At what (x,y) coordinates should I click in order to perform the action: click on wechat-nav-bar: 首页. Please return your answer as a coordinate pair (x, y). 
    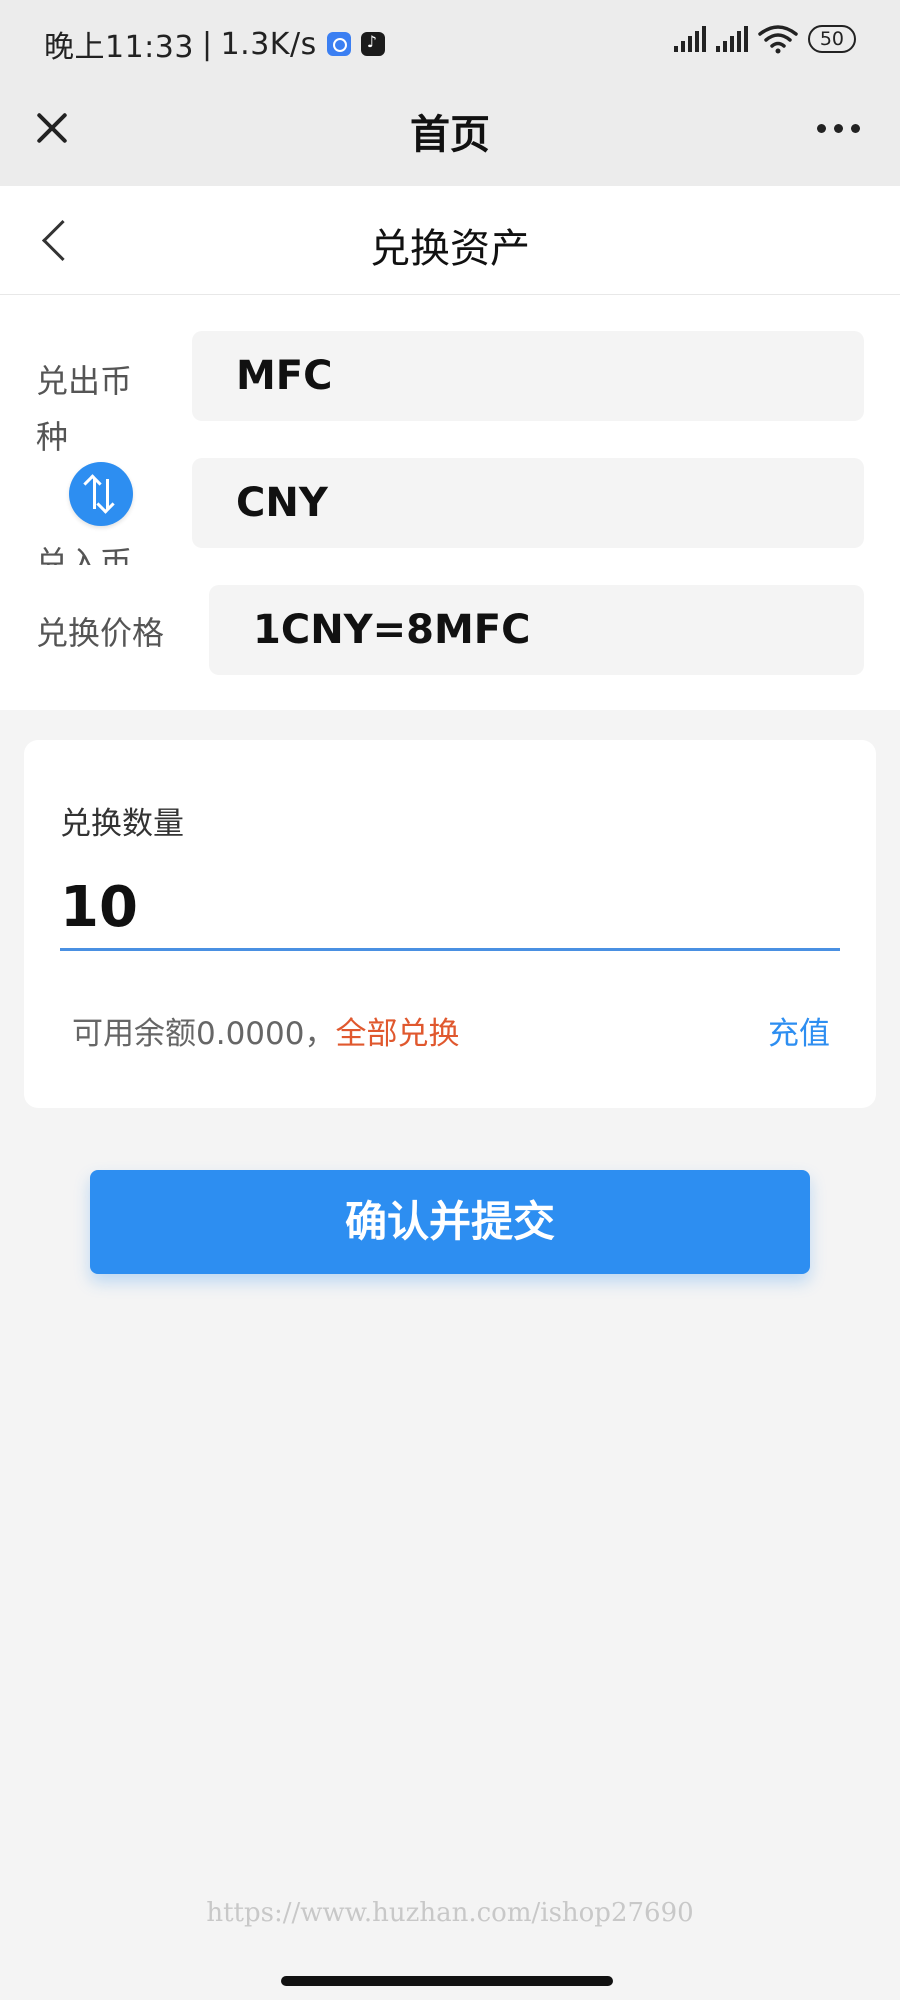
    Looking at the image, I should click on (450, 137).